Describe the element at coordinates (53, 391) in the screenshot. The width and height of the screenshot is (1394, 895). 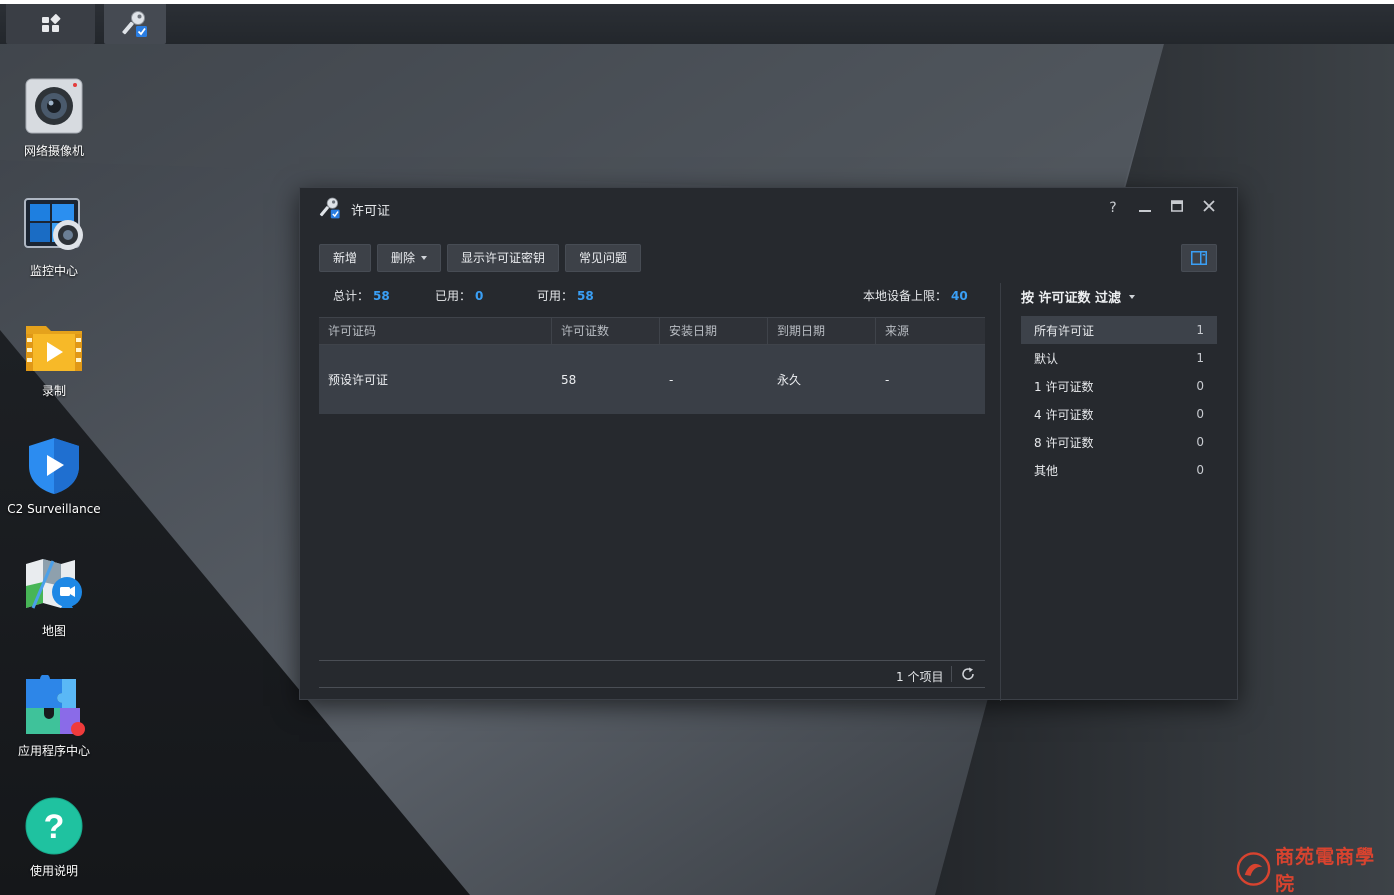
I see `desktop-icon-label: 录制` at that location.